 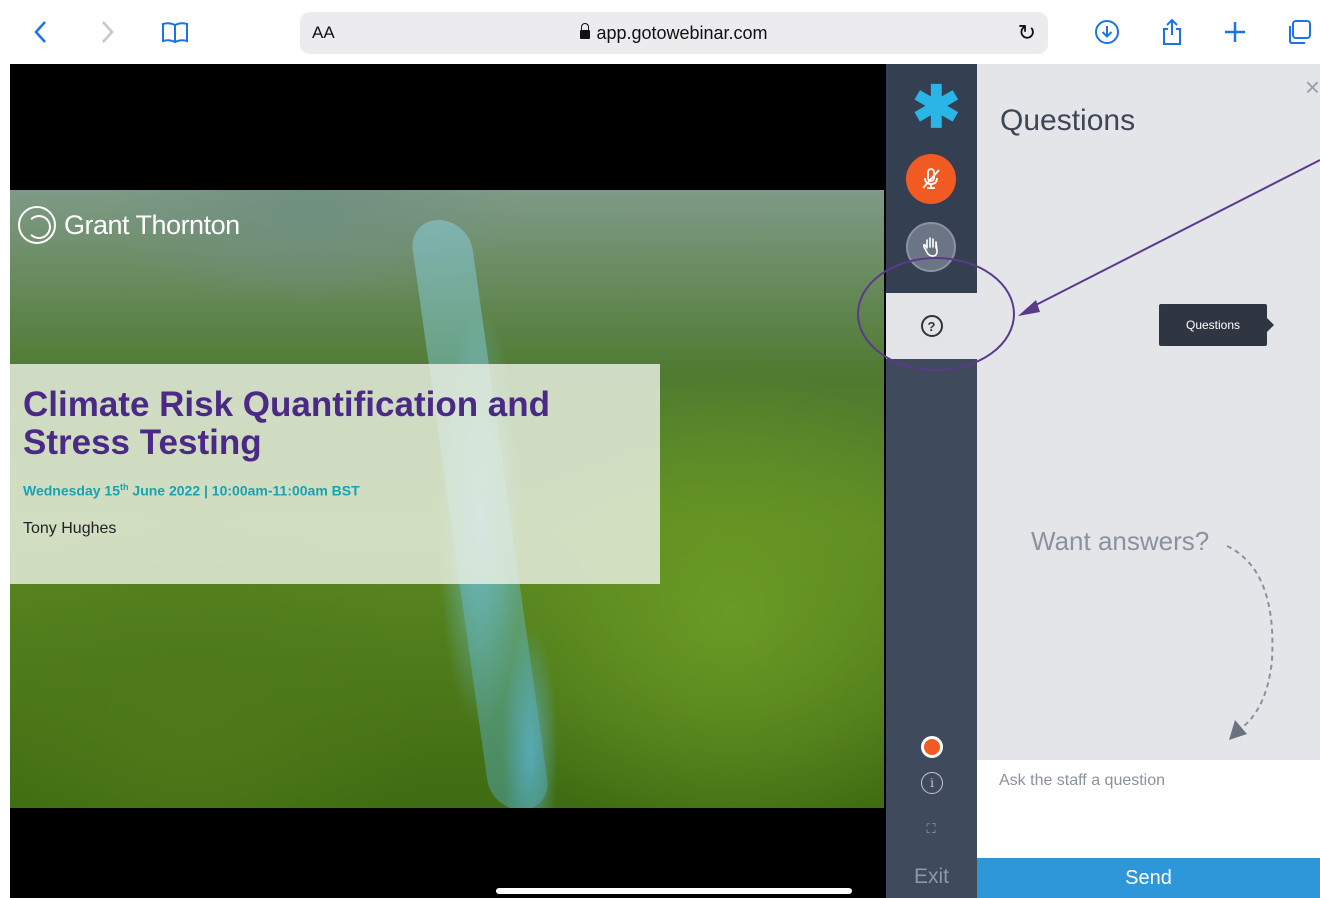 I want to click on presenter-name: Tony Hughes, so click(x=70, y=528).